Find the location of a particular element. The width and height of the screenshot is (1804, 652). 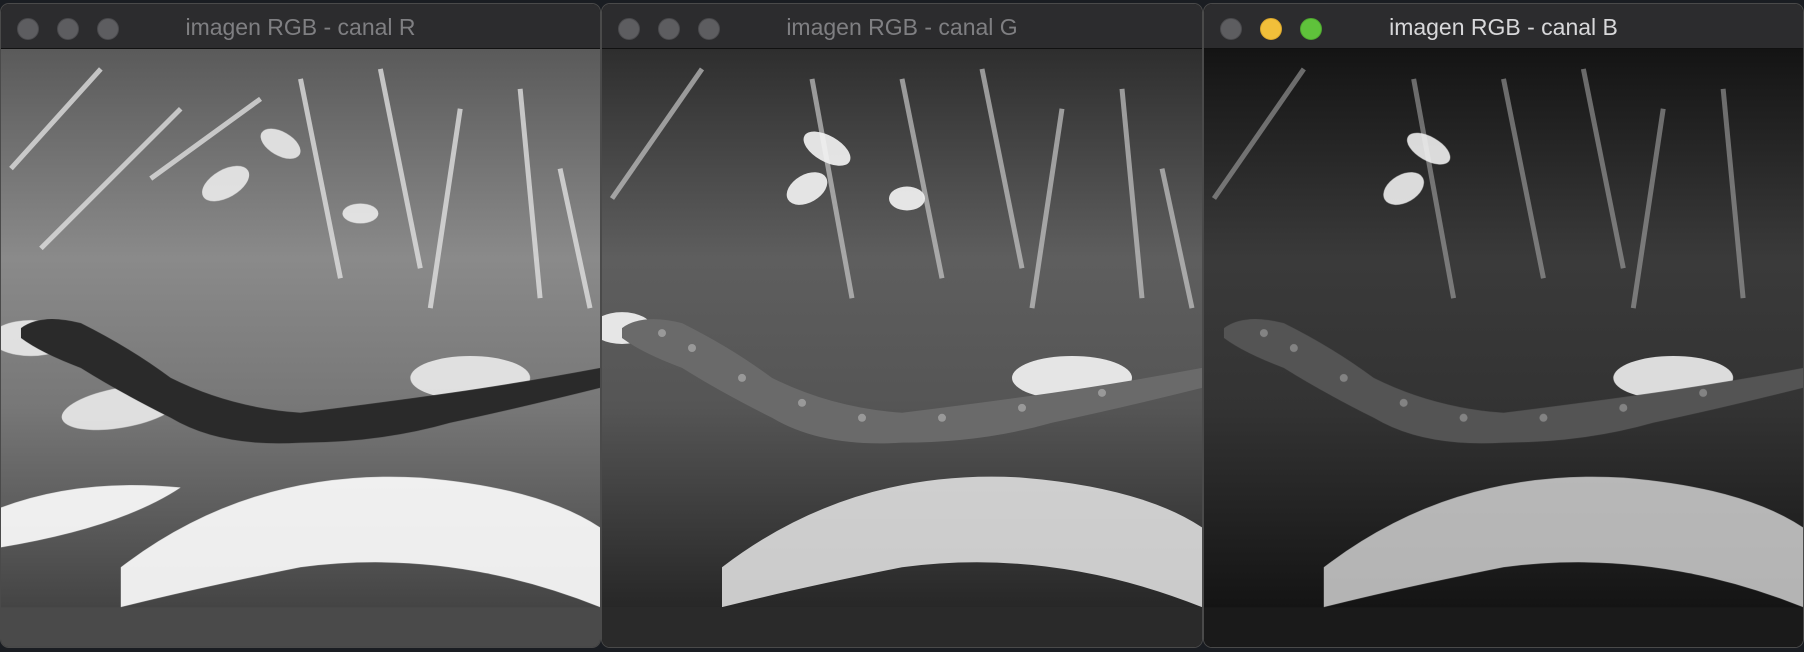

window-title: imagen RGB - canal G is located at coordinates (902, 27).